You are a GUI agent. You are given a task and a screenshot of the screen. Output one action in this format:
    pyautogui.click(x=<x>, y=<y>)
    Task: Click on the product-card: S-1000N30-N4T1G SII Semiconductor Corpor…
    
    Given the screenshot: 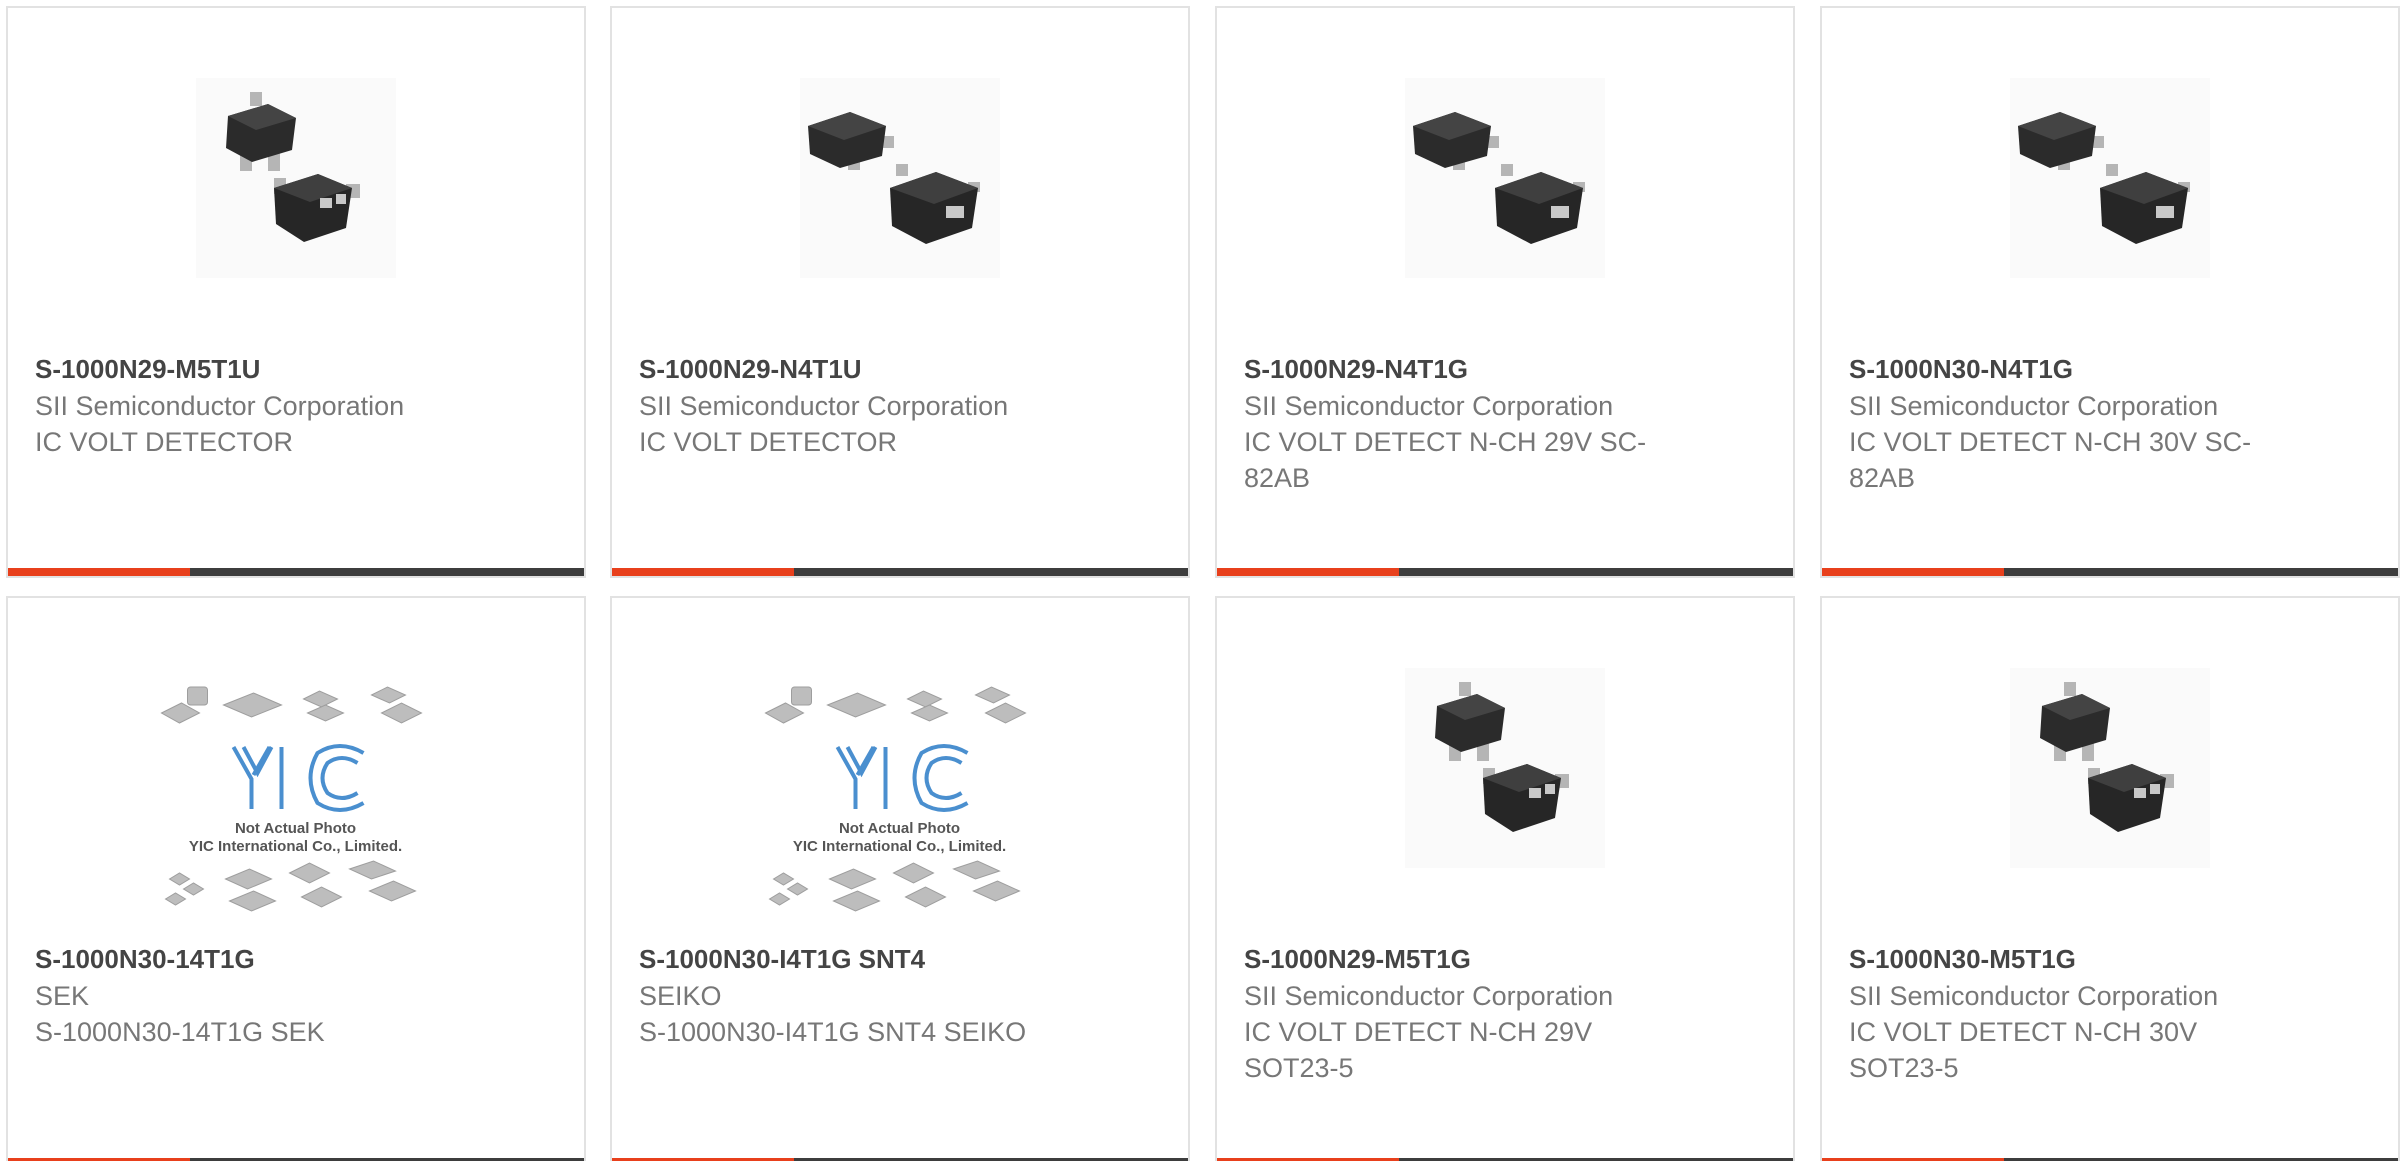 What is the action you would take?
    pyautogui.click(x=2110, y=292)
    